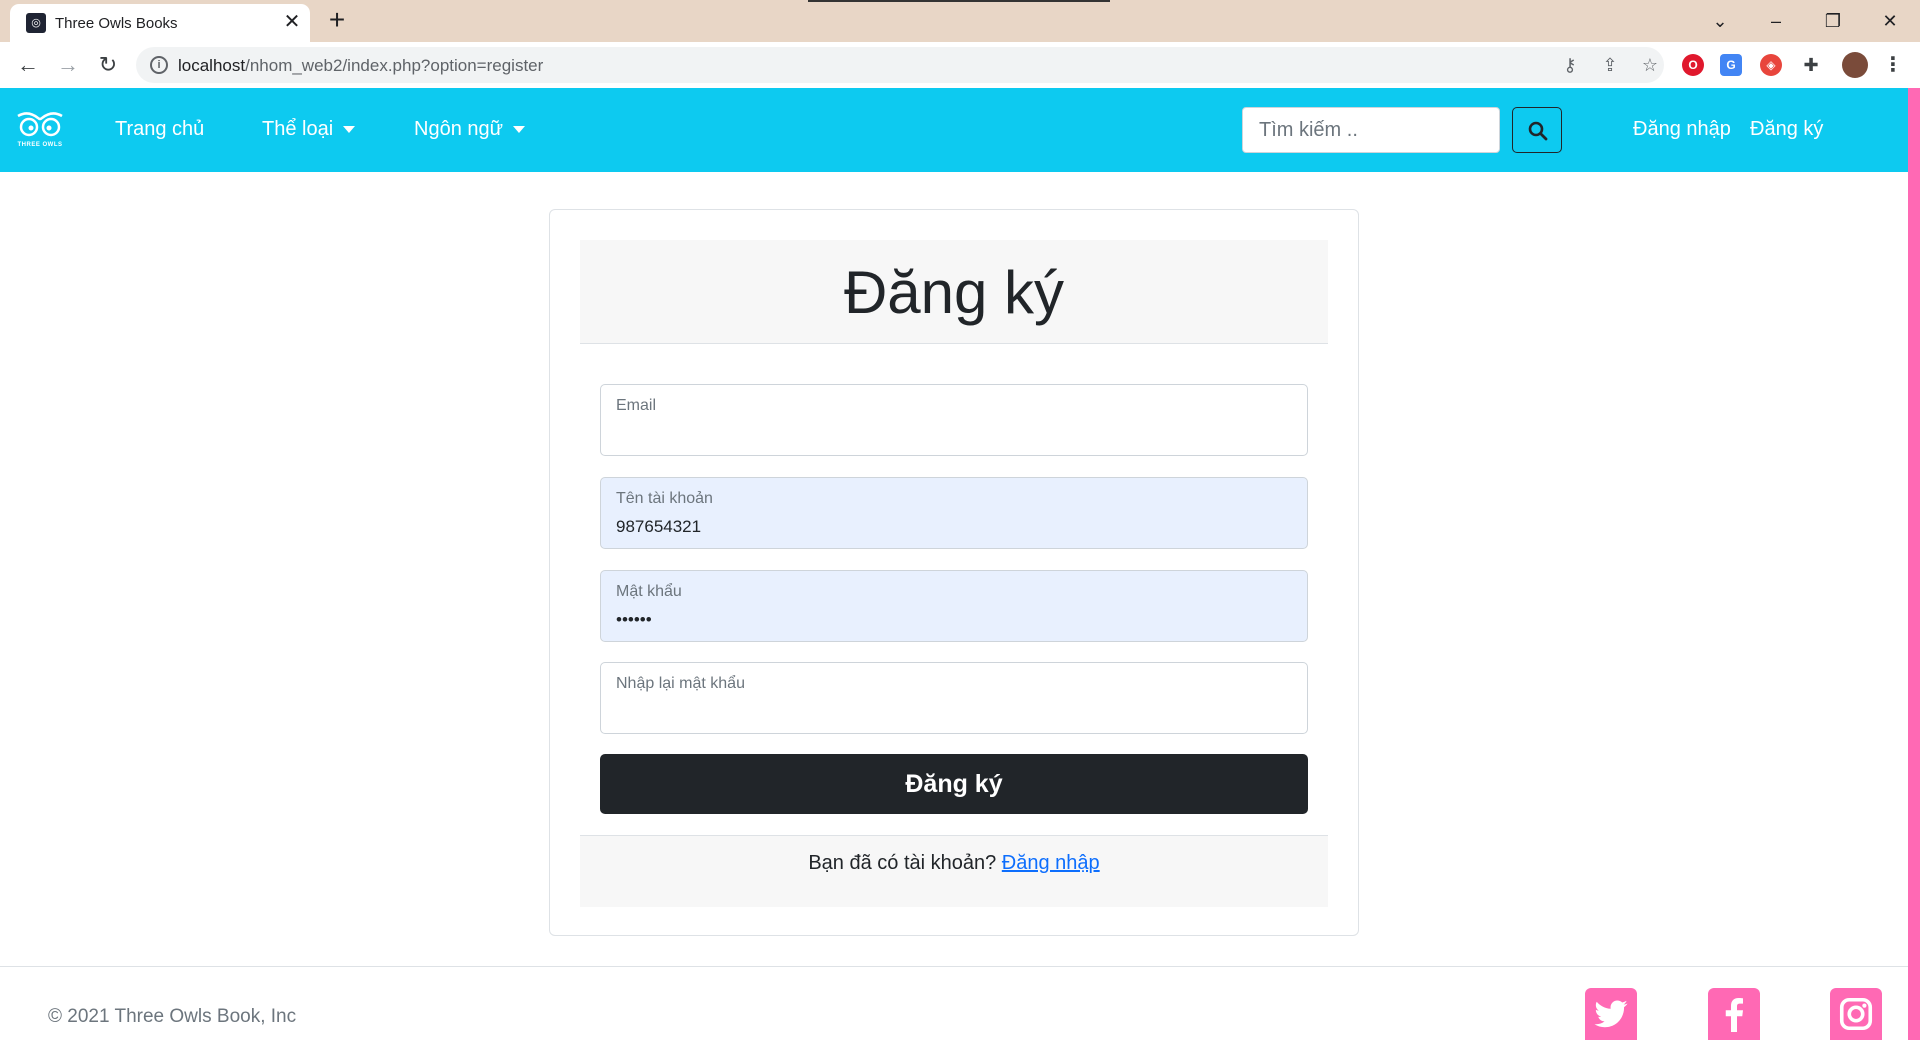  I want to click on facebook-link, so click(1734, 1014).